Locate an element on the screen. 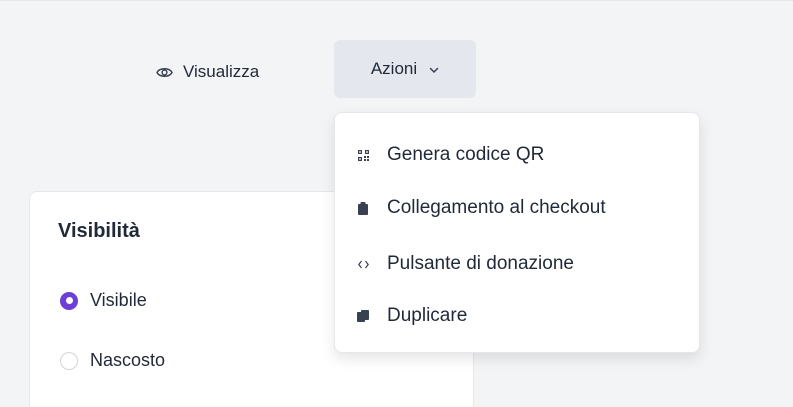 This screenshot has width=793, height=407. menu-item-label: Duplicare is located at coordinates (427, 315).